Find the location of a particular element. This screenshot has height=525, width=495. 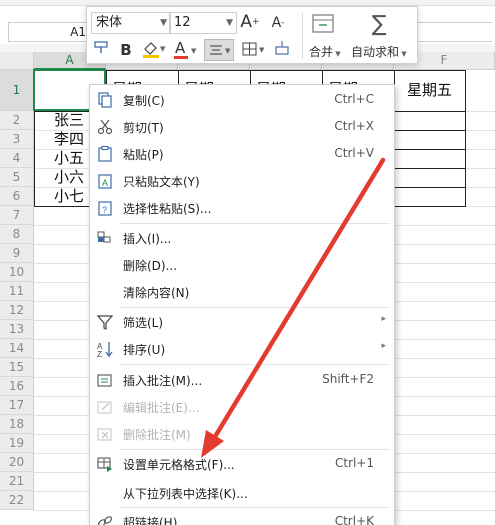

format-painter-button is located at coordinates (102, 50).